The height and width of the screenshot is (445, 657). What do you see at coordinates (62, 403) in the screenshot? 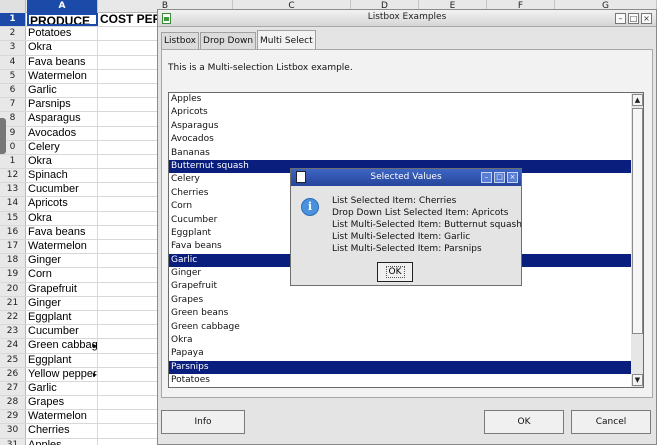
I see `cell-a: Grapes` at bounding box center [62, 403].